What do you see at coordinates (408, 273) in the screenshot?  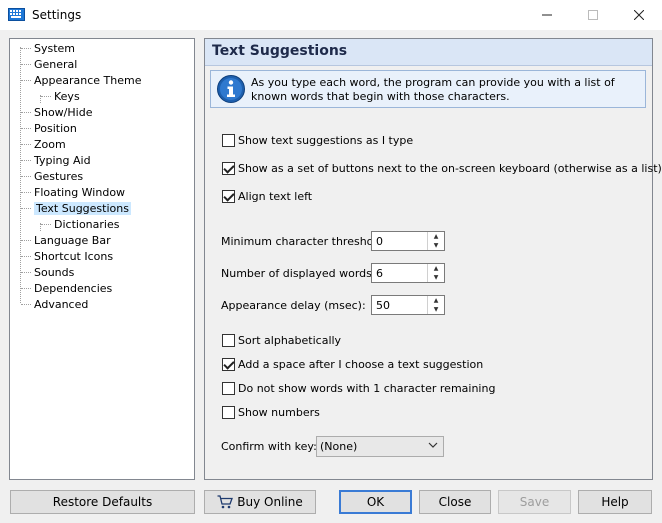 I see `displayed-words-spinner: 6 ▲ ▼` at bounding box center [408, 273].